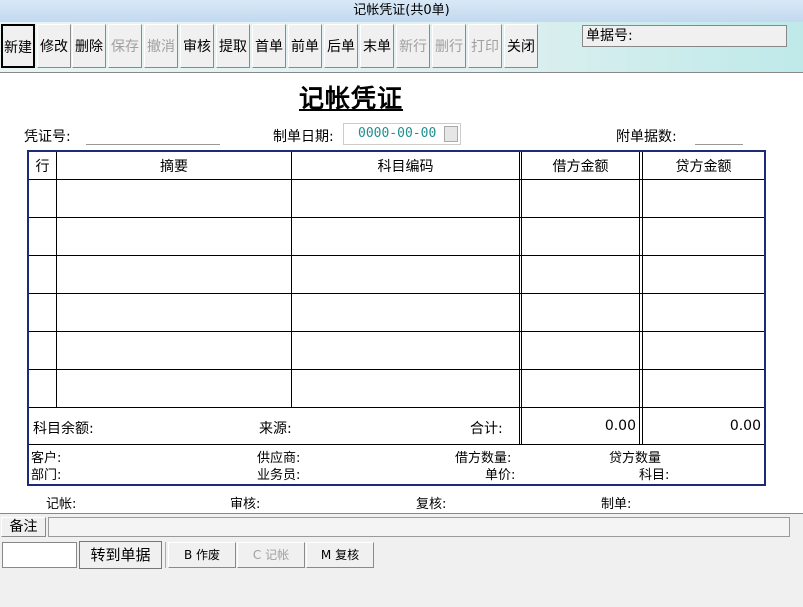 This screenshot has width=803, height=607. I want to click on doc-number-label: 单据号:, so click(609, 36).